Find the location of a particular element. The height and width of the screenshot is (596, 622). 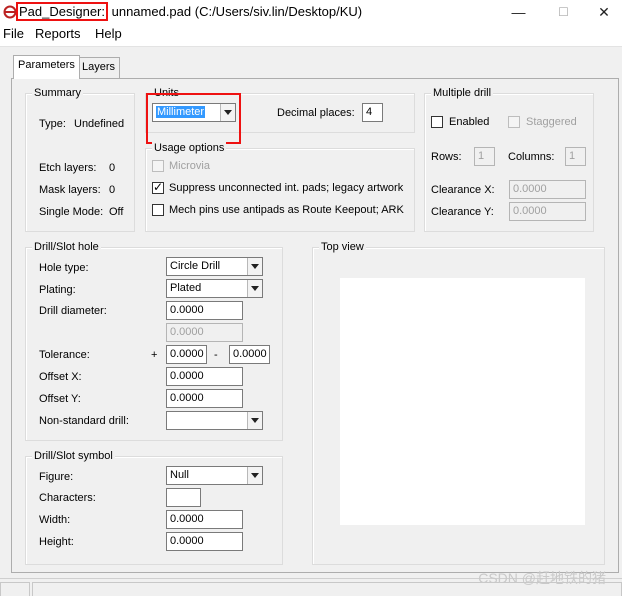

drill-diameter-label: Drill diameter: is located at coordinates (73, 311).